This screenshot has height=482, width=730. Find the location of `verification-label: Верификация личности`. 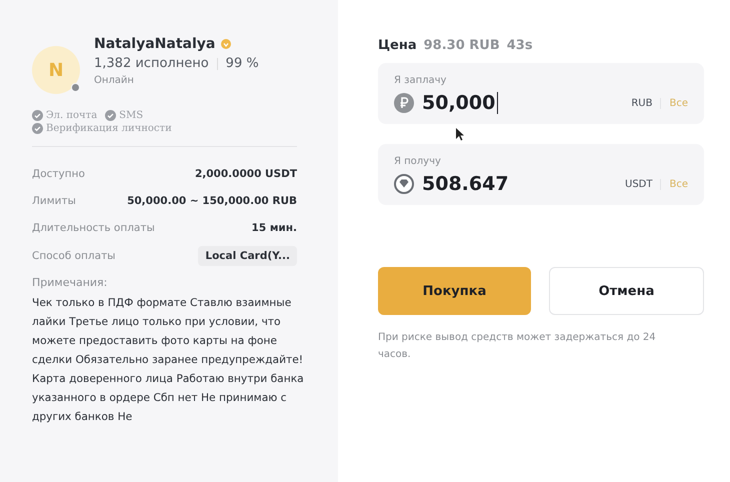

verification-label: Верификация личности is located at coordinates (109, 128).